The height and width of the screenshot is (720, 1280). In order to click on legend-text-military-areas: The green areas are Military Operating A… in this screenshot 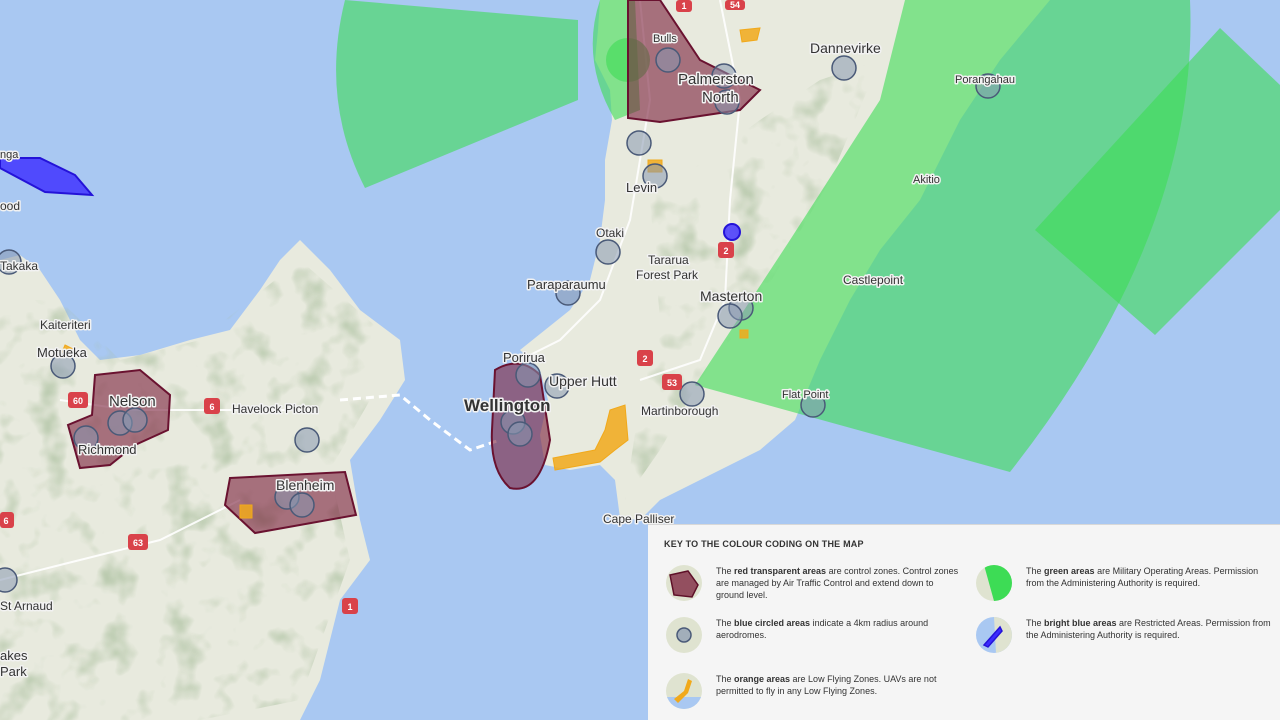, I will do `click(1142, 577)`.